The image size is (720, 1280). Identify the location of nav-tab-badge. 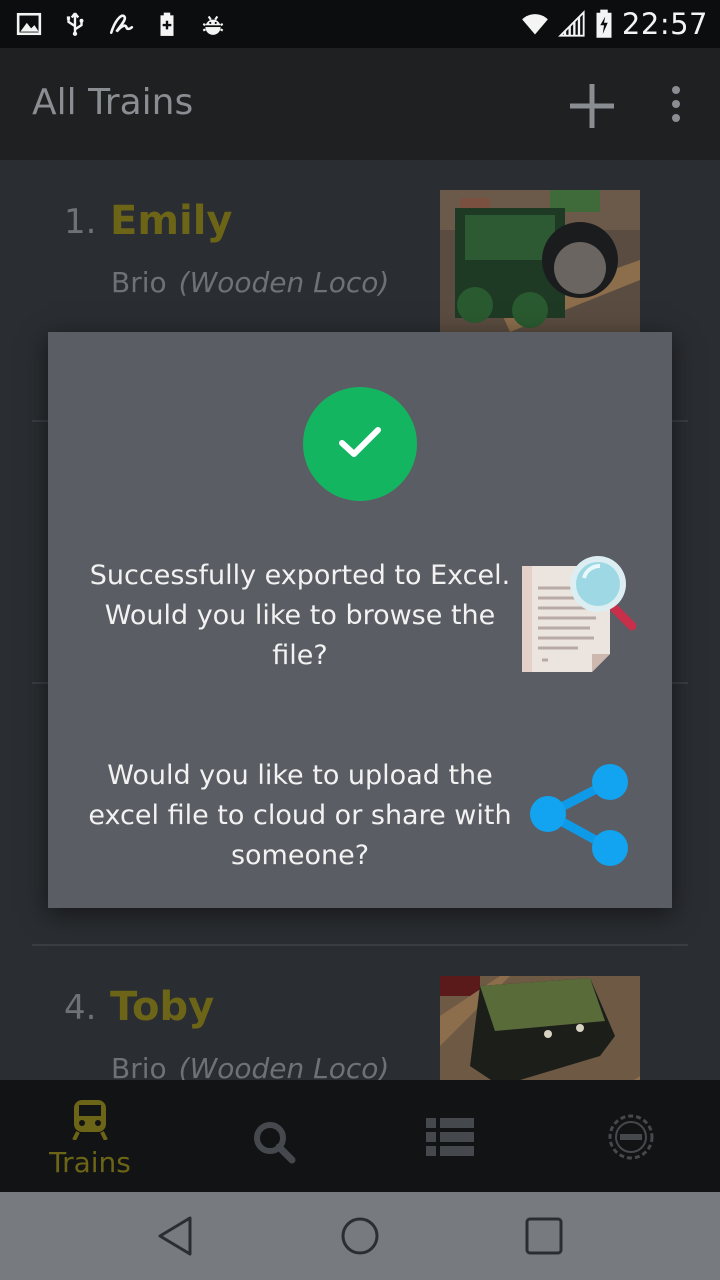
(630, 1136).